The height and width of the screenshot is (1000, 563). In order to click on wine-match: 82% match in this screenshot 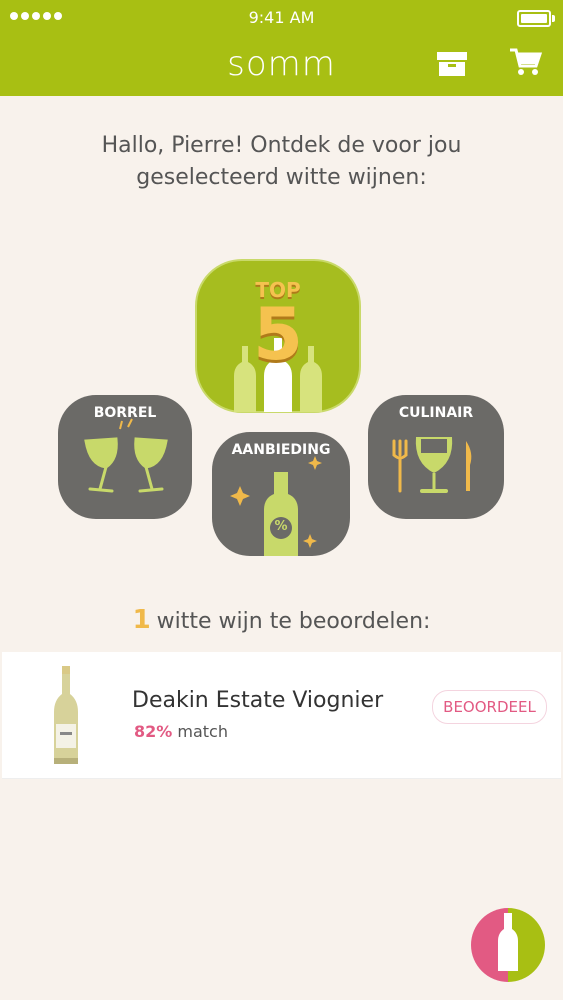, I will do `click(181, 731)`.